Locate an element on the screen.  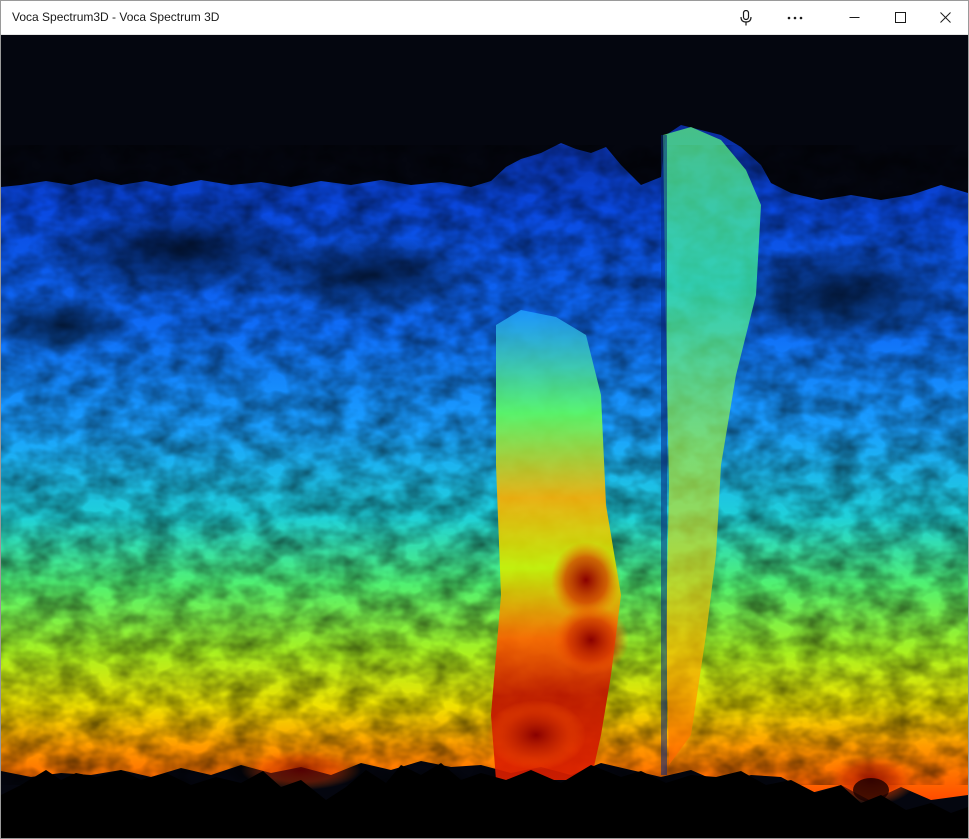
minimize-button is located at coordinates (854, 17).